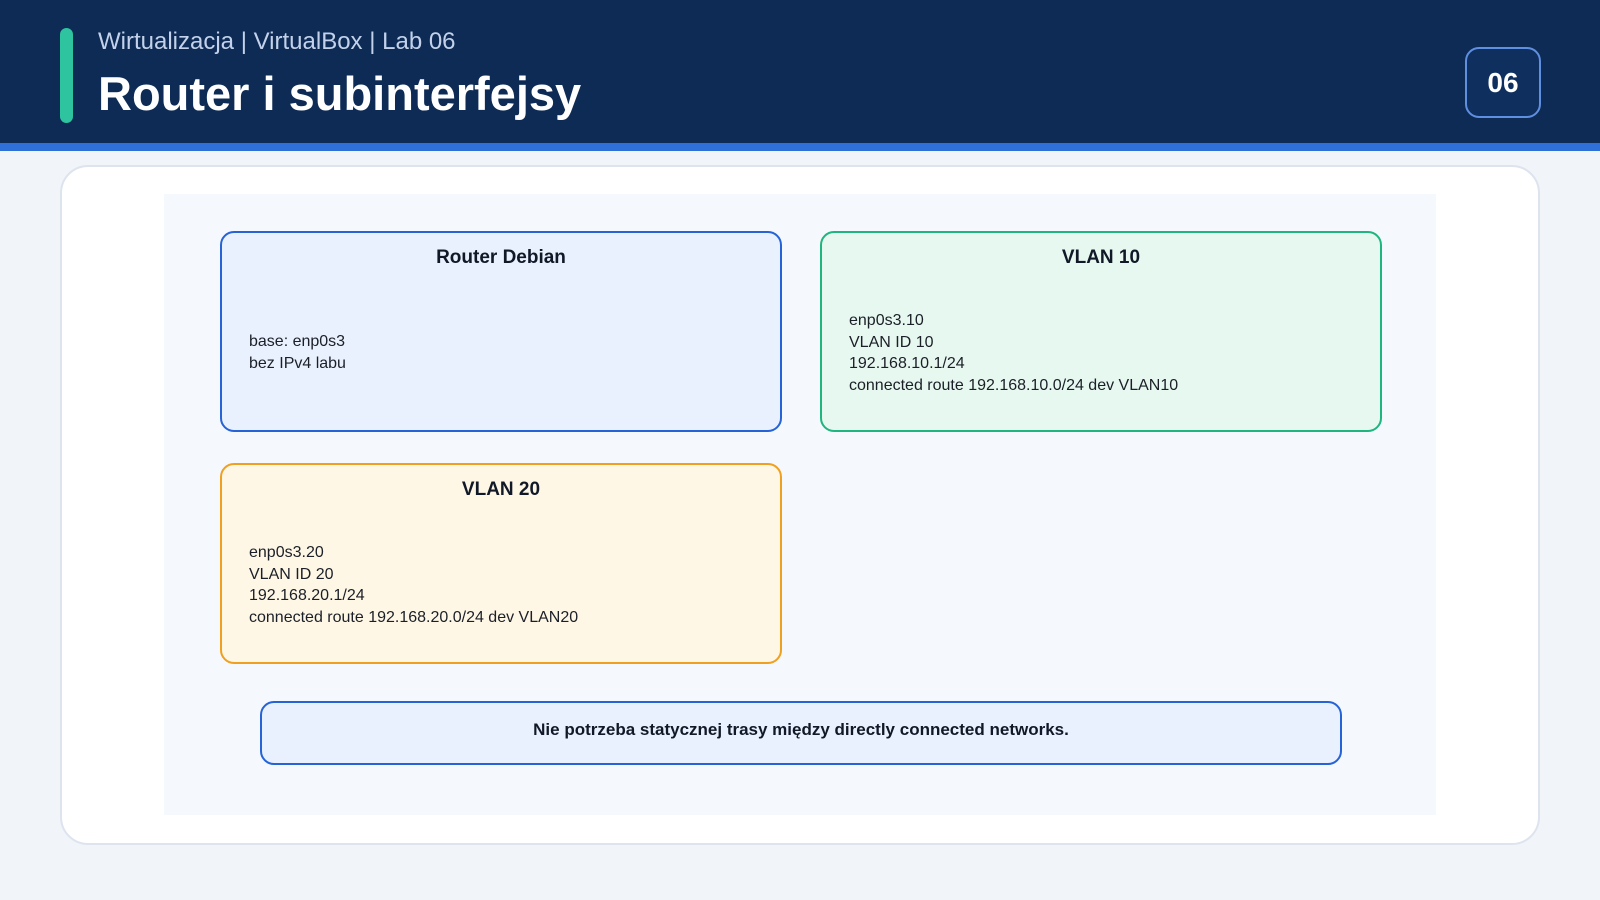 The width and height of the screenshot is (1600, 900). What do you see at coordinates (66, 75) in the screenshot?
I see `accent-bar` at bounding box center [66, 75].